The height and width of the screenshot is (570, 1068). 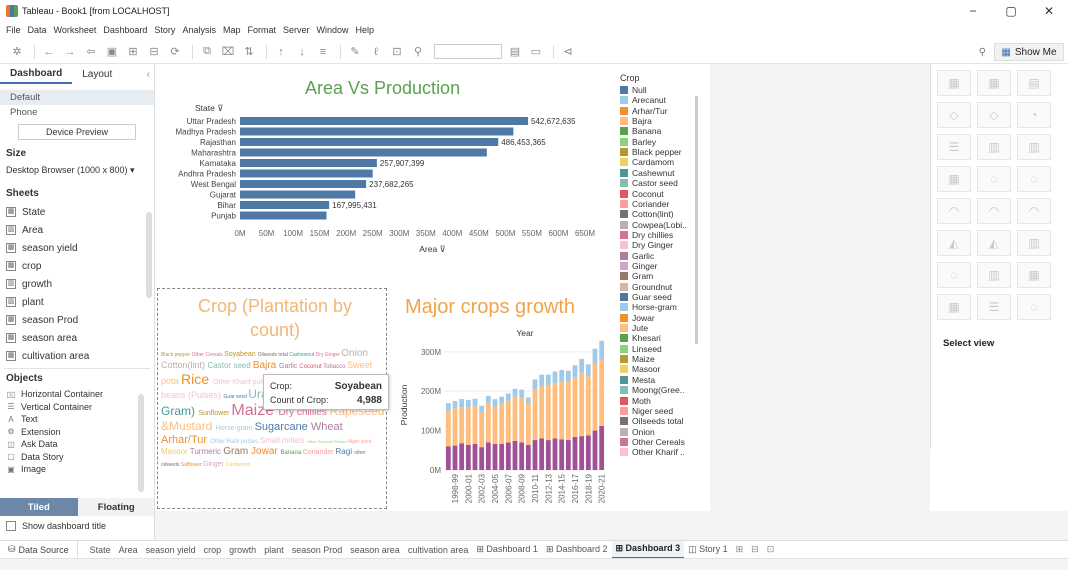 What do you see at coordinates (39, 507) in the screenshot?
I see `tiled-button: Tiled` at bounding box center [39, 507].